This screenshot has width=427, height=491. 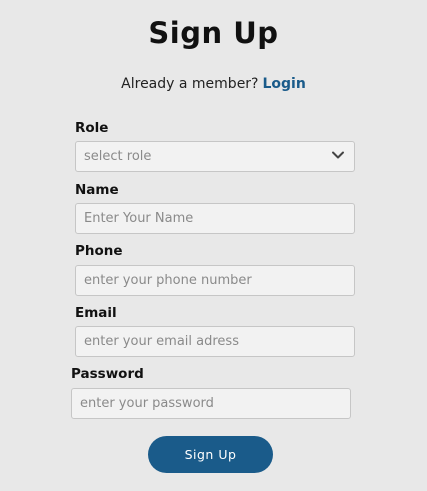 What do you see at coordinates (96, 313) in the screenshot?
I see `email-label: Email` at bounding box center [96, 313].